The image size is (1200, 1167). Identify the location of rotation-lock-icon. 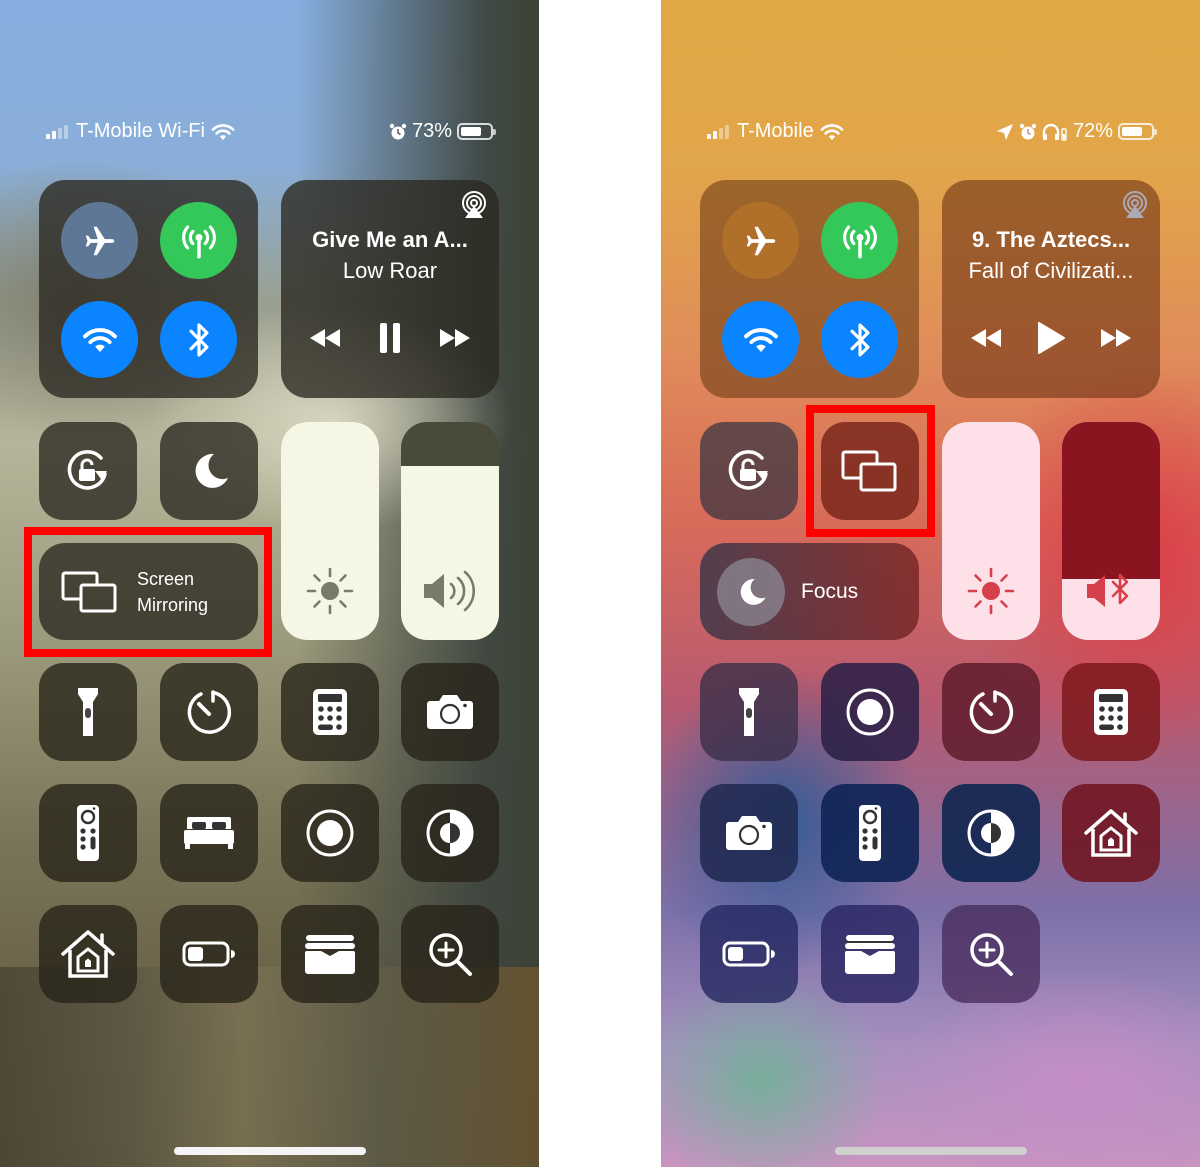
(748, 470).